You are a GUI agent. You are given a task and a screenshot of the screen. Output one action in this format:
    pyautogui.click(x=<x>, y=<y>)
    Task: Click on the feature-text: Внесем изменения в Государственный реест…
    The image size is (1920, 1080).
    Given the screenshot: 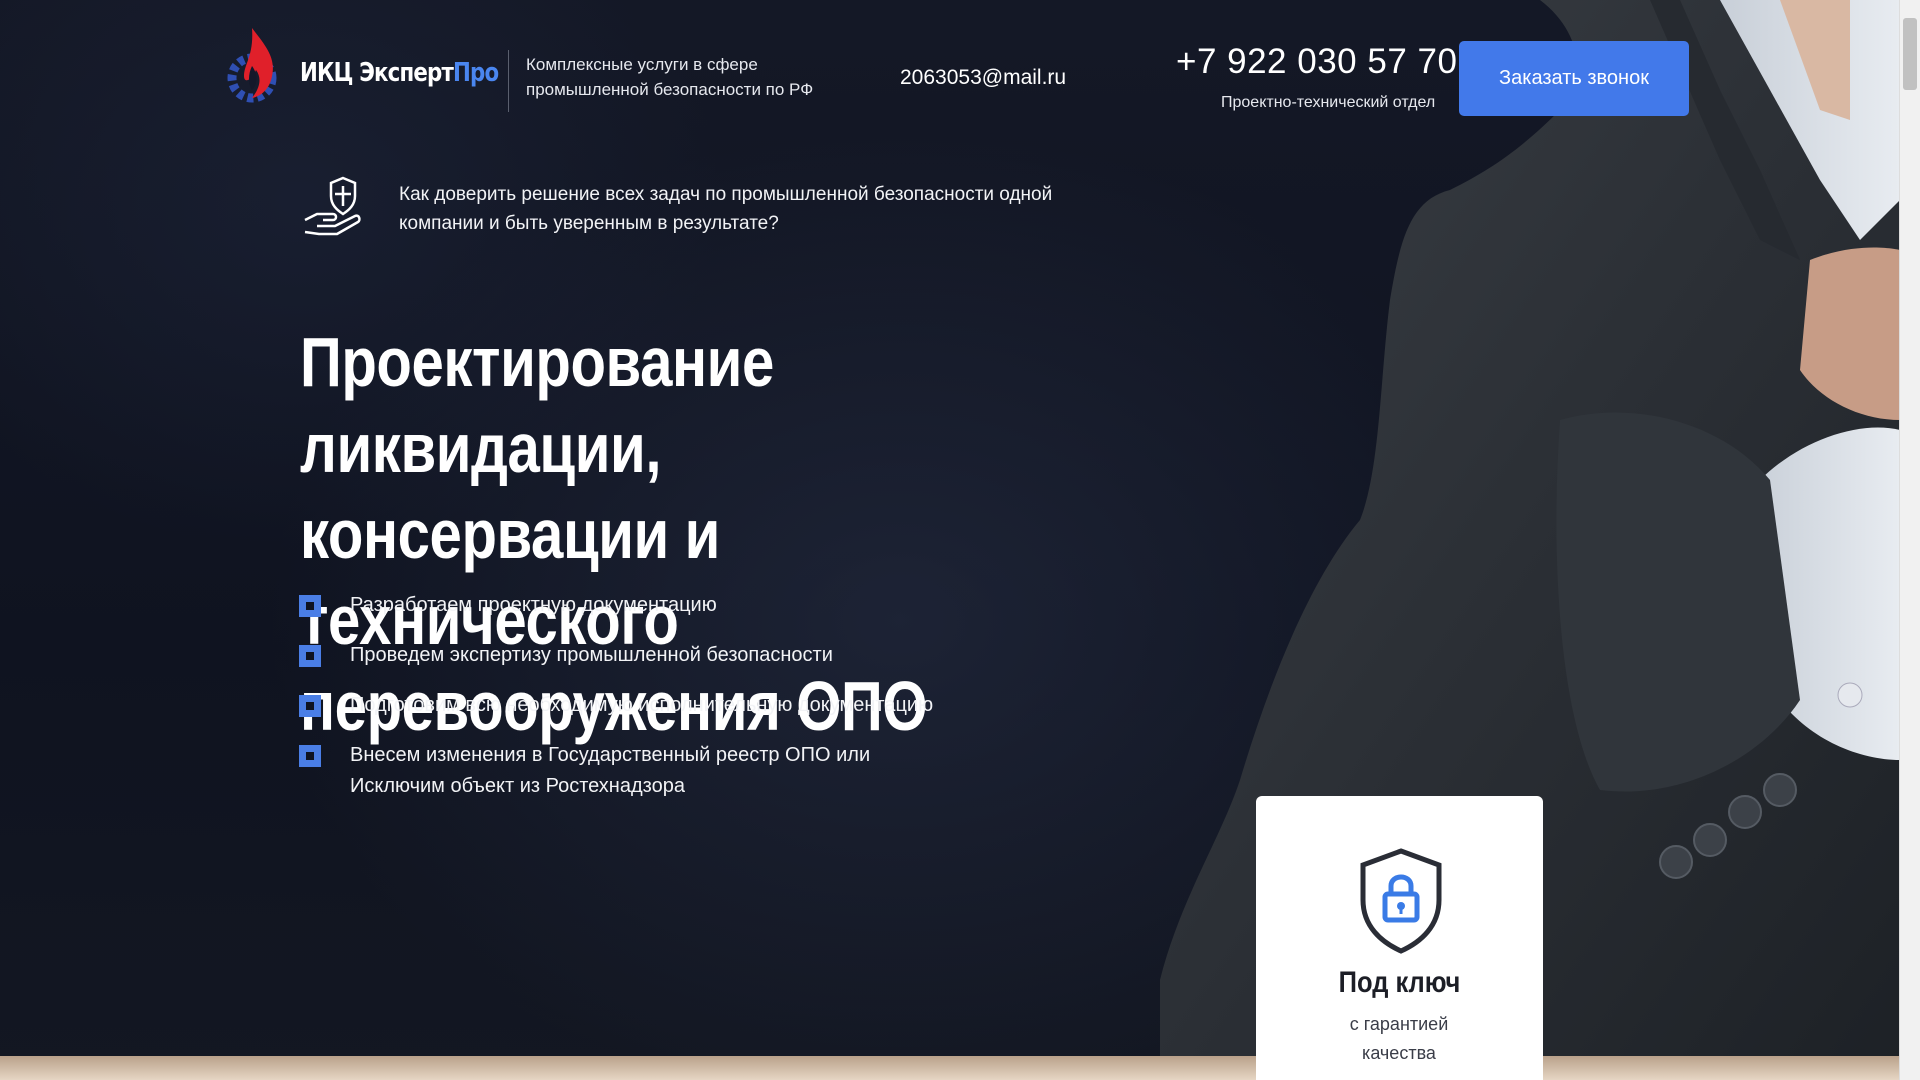 What is the action you would take?
    pyautogui.click(x=610, y=770)
    